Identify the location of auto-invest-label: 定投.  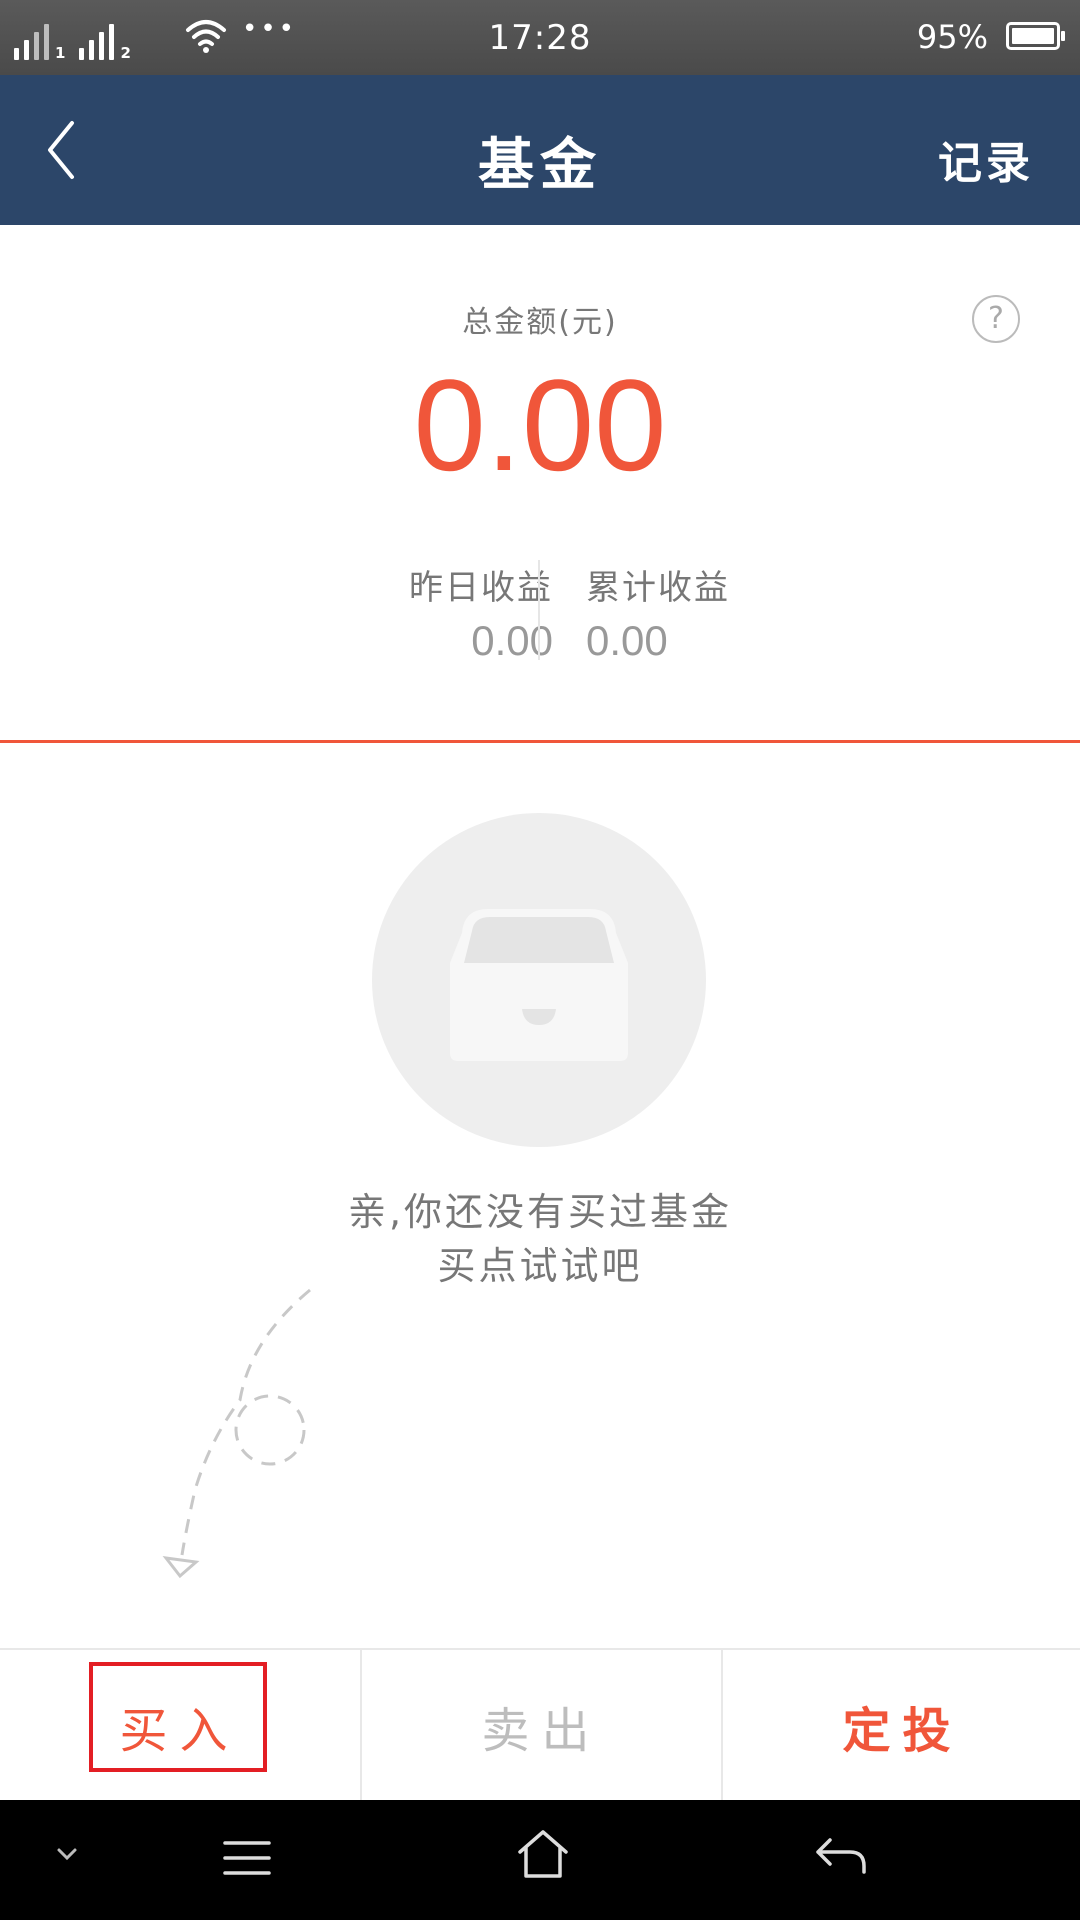
(902, 1731).